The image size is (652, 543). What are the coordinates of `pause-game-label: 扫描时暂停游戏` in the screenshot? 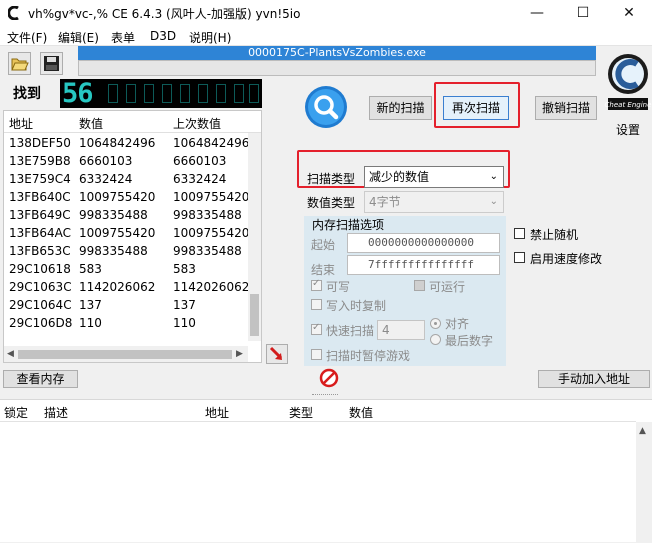 It's located at (368, 356).